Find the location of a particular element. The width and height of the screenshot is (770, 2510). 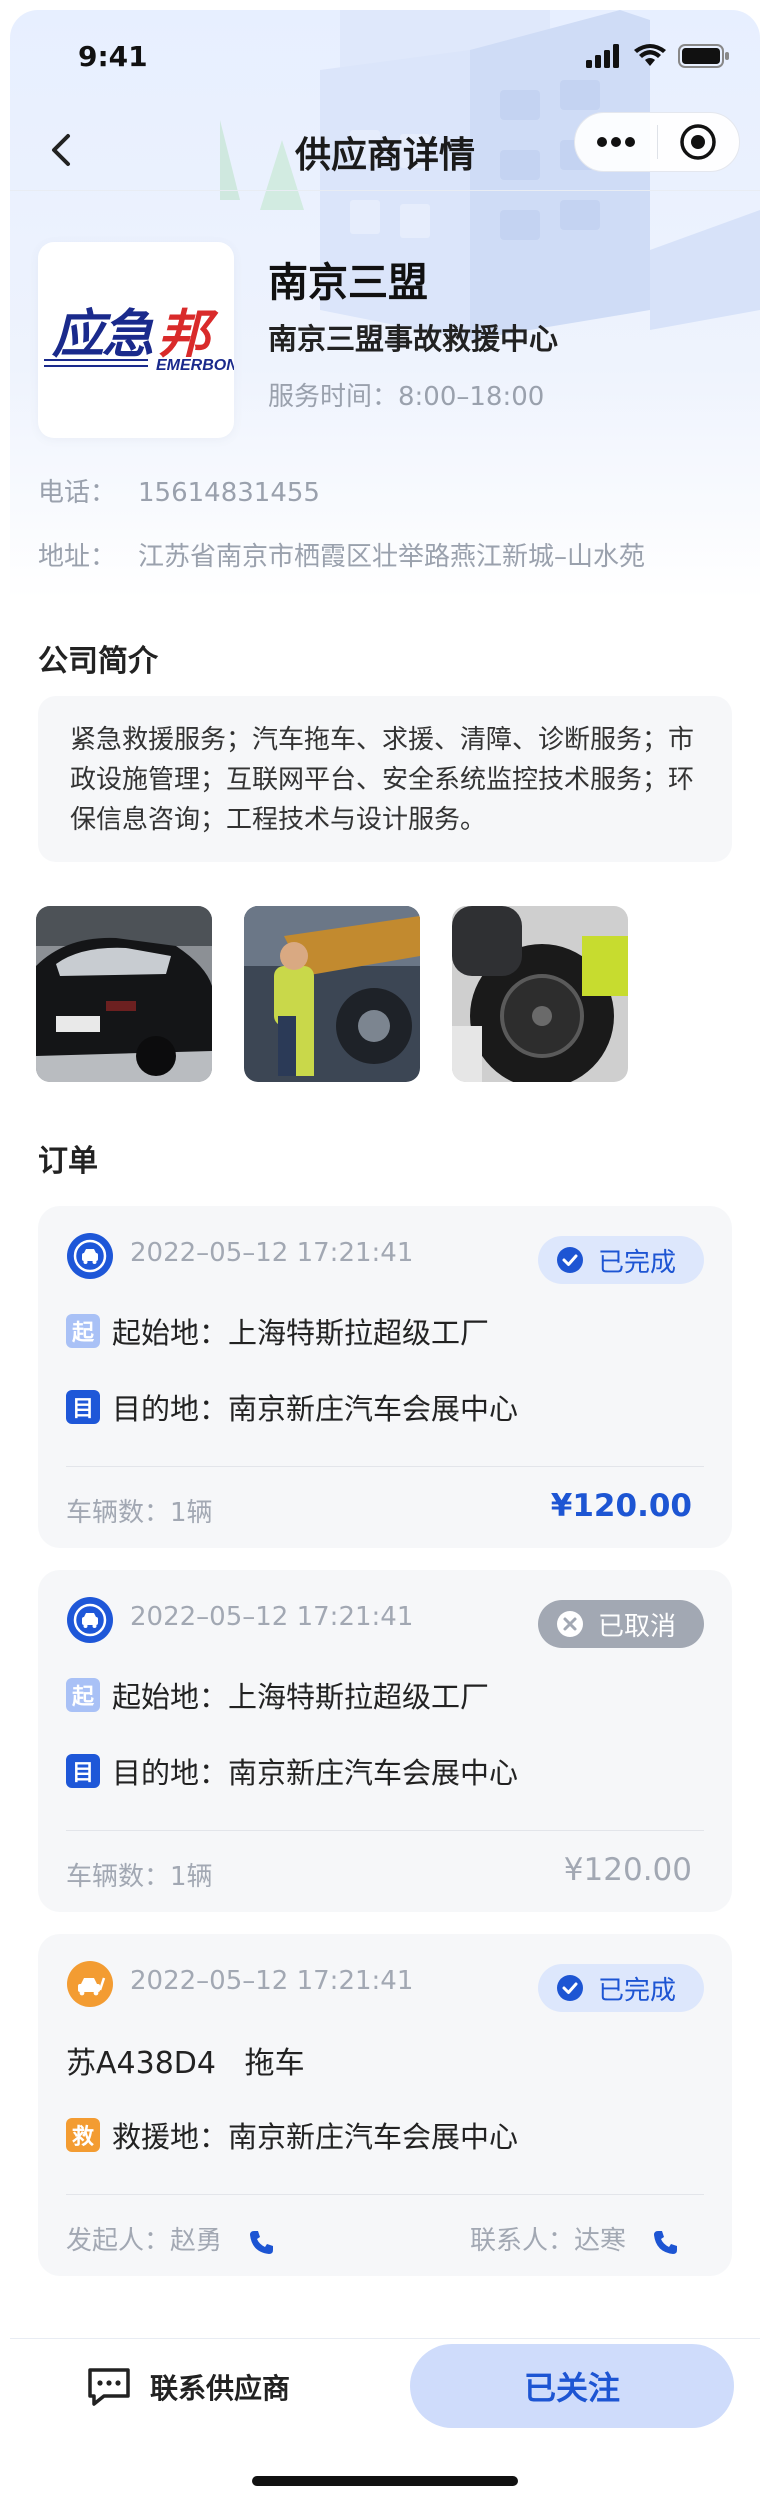

close-button is located at coordinates (699, 142).